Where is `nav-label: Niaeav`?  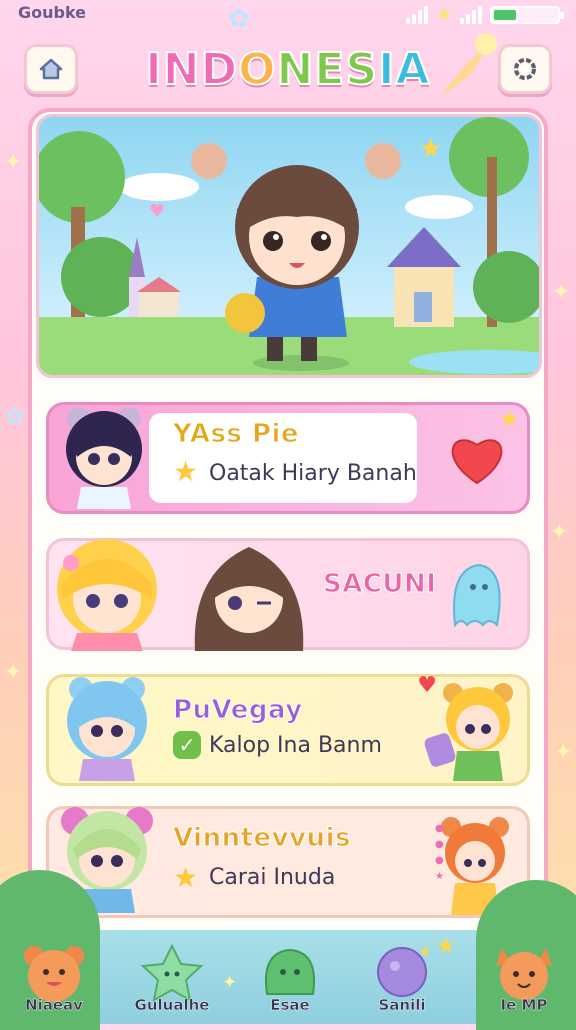 nav-label: Niaeav is located at coordinates (54, 1005).